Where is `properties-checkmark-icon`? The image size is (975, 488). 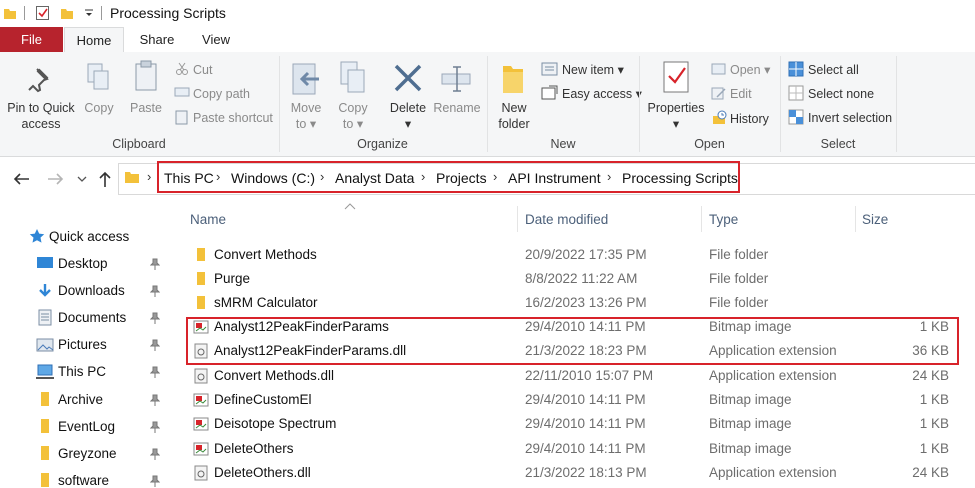 properties-checkmark-icon is located at coordinates (43, 13).